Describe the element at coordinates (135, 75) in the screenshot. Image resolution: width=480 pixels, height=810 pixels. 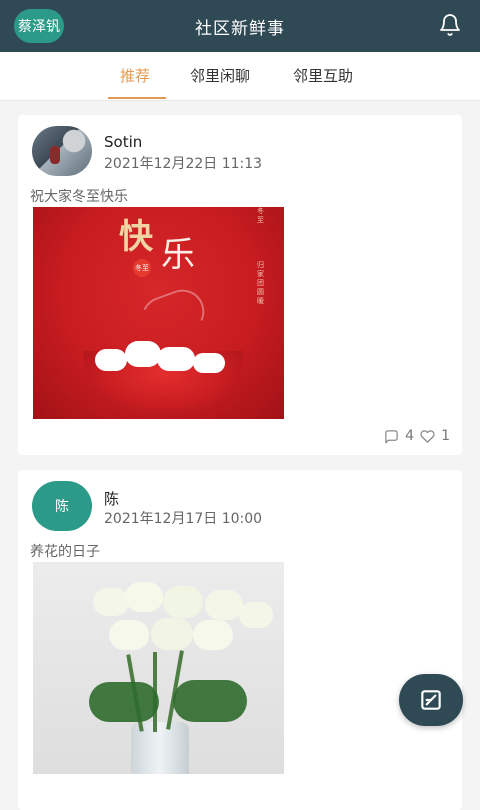
I see `tab-recommend: 推荐` at that location.